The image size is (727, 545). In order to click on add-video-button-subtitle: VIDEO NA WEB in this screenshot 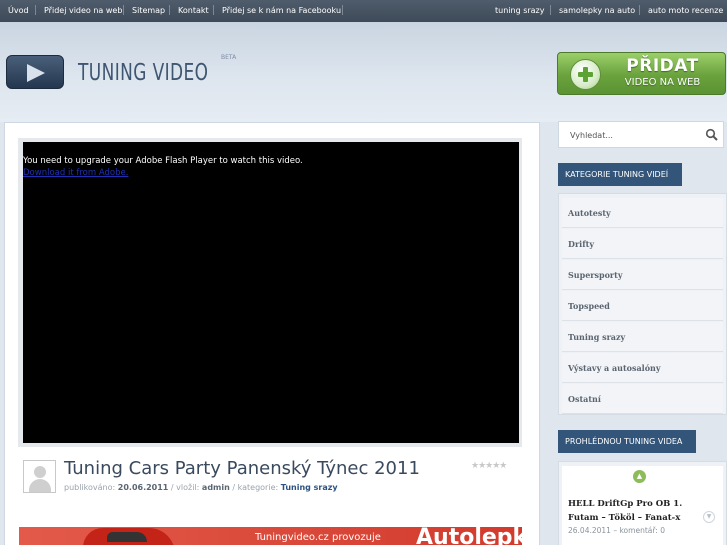, I will do `click(662, 82)`.